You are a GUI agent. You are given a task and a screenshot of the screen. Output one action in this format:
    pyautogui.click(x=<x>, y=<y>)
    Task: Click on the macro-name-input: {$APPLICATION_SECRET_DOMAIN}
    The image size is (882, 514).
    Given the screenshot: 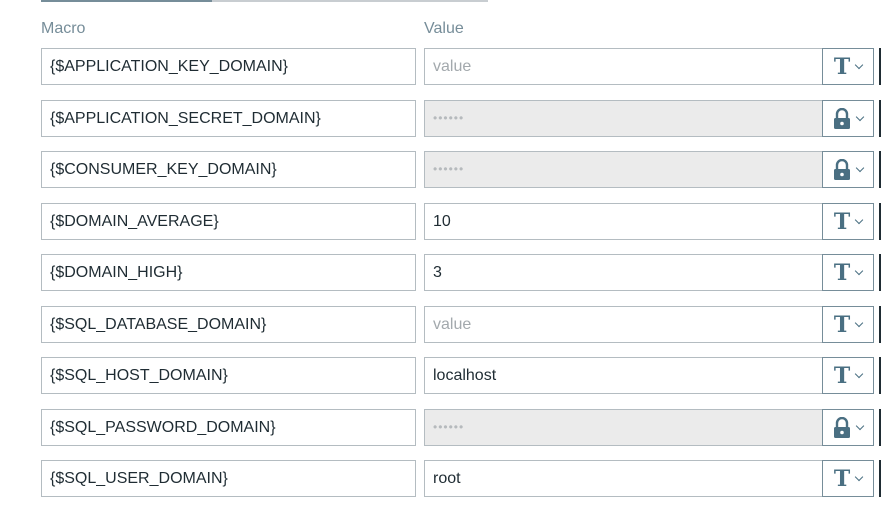 What is the action you would take?
    pyautogui.click(x=228, y=118)
    